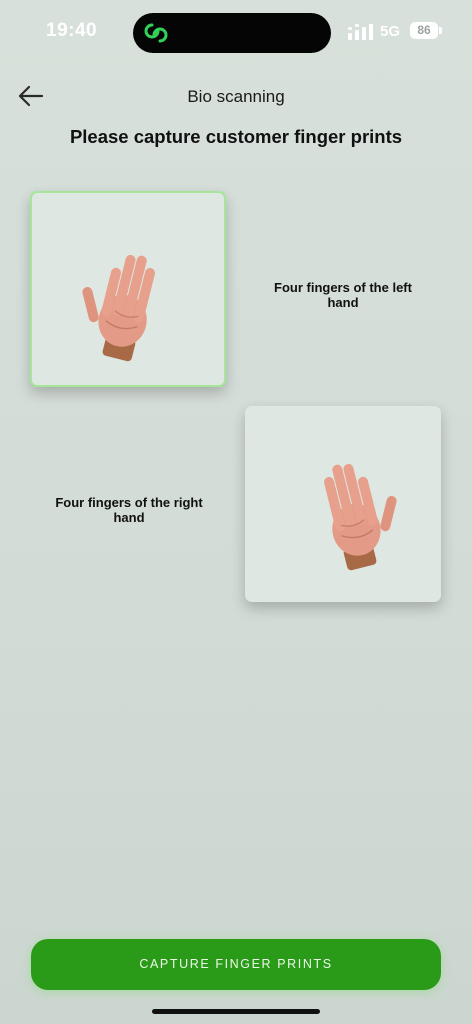 This screenshot has height=1024, width=472. What do you see at coordinates (236, 1011) in the screenshot?
I see `home-indicator` at bounding box center [236, 1011].